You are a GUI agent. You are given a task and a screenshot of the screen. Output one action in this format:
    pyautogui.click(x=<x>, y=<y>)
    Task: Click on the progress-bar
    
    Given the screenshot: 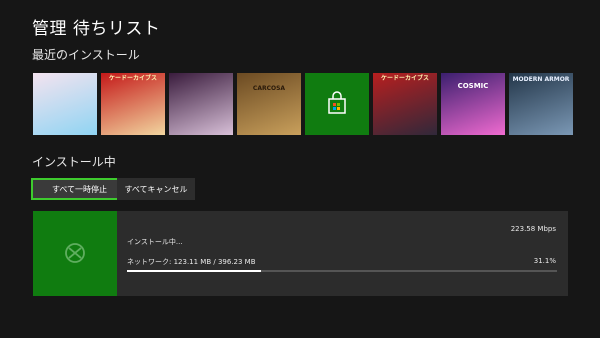 What is the action you would take?
    pyautogui.click(x=342, y=271)
    